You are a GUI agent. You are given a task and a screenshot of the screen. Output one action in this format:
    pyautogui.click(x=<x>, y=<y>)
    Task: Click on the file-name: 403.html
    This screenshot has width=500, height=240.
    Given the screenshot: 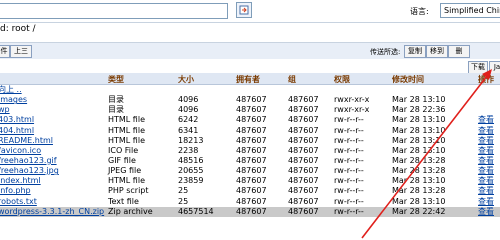 What is the action you would take?
    pyautogui.click(x=17, y=120)
    